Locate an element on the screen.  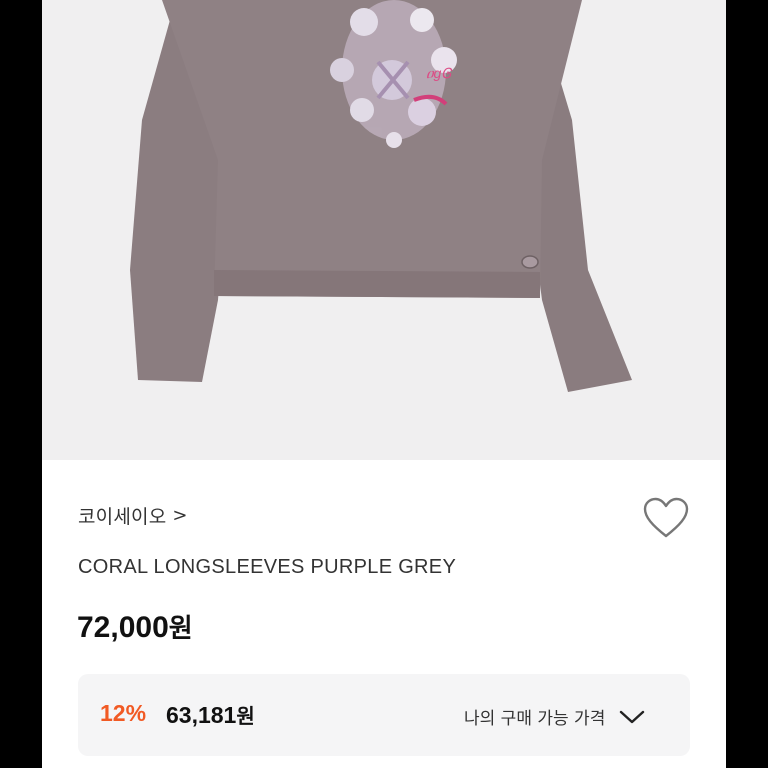
brand-link: 코이세이오 > is located at coordinates (133, 515).